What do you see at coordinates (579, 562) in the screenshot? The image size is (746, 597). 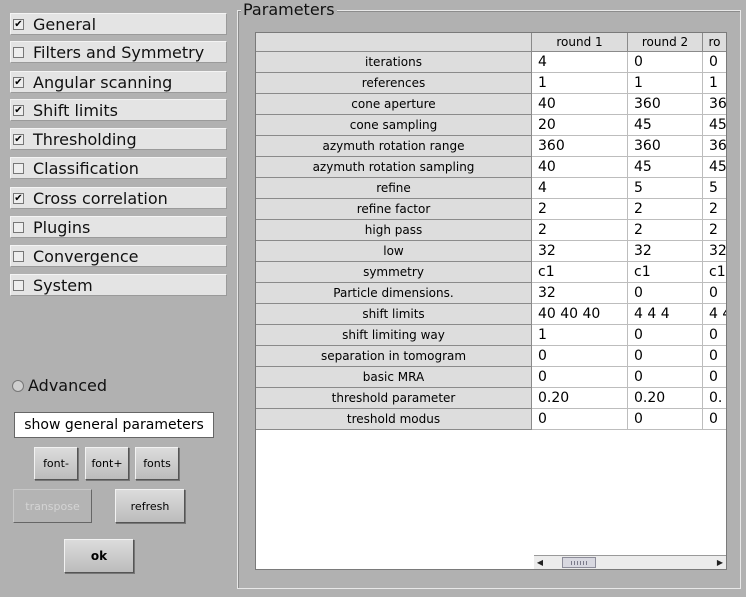 I see `scrollbar-thumb` at bounding box center [579, 562].